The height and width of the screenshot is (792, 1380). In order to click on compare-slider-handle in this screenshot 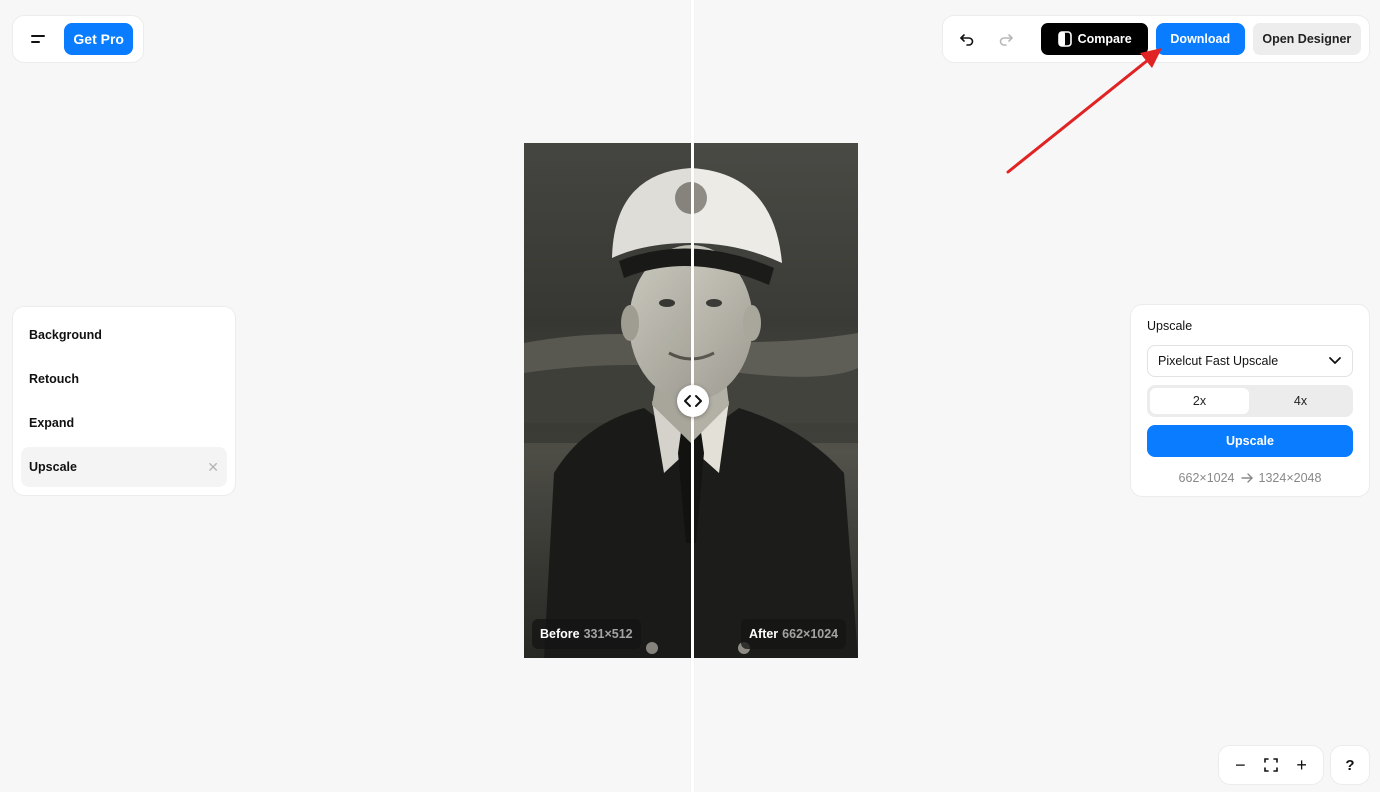, I will do `click(693, 401)`.